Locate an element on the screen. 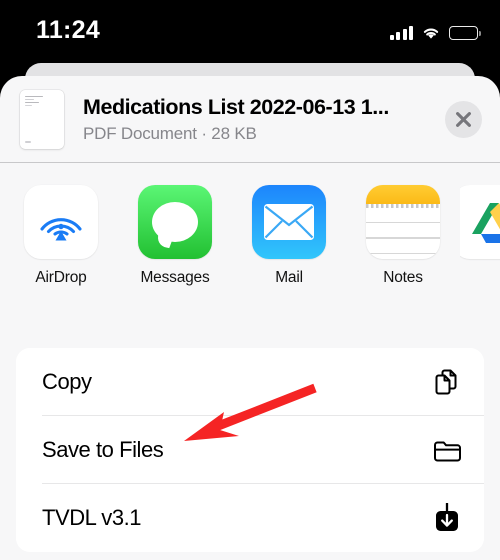 The height and width of the screenshot is (560, 500). share-target-label: AirDrop is located at coordinates (61, 277).